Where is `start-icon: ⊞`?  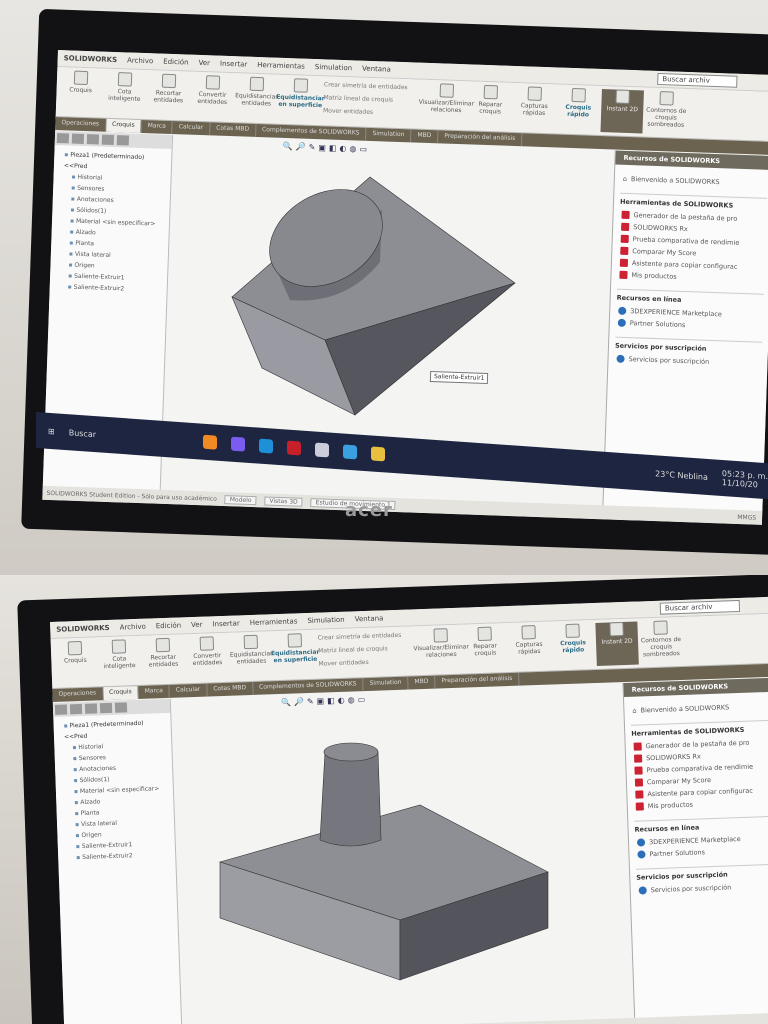 start-icon: ⊞ is located at coordinates (51, 430).